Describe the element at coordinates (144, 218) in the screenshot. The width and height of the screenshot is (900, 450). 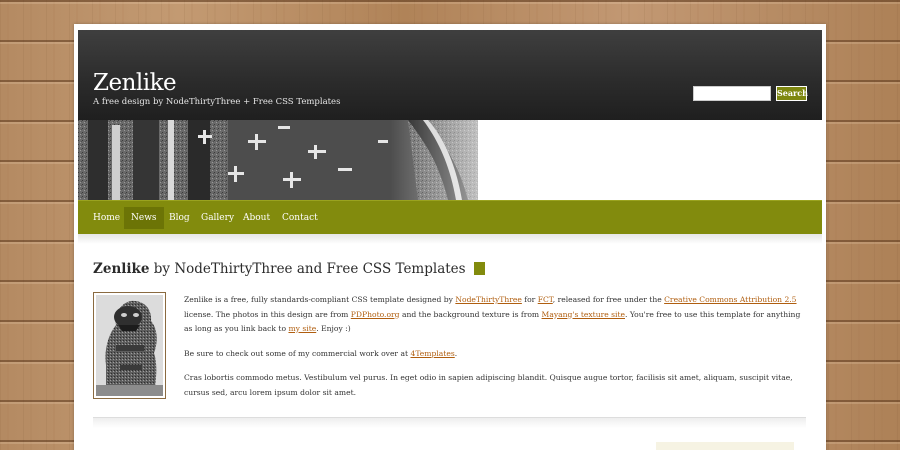
I see `nav-item-news: News` at that location.